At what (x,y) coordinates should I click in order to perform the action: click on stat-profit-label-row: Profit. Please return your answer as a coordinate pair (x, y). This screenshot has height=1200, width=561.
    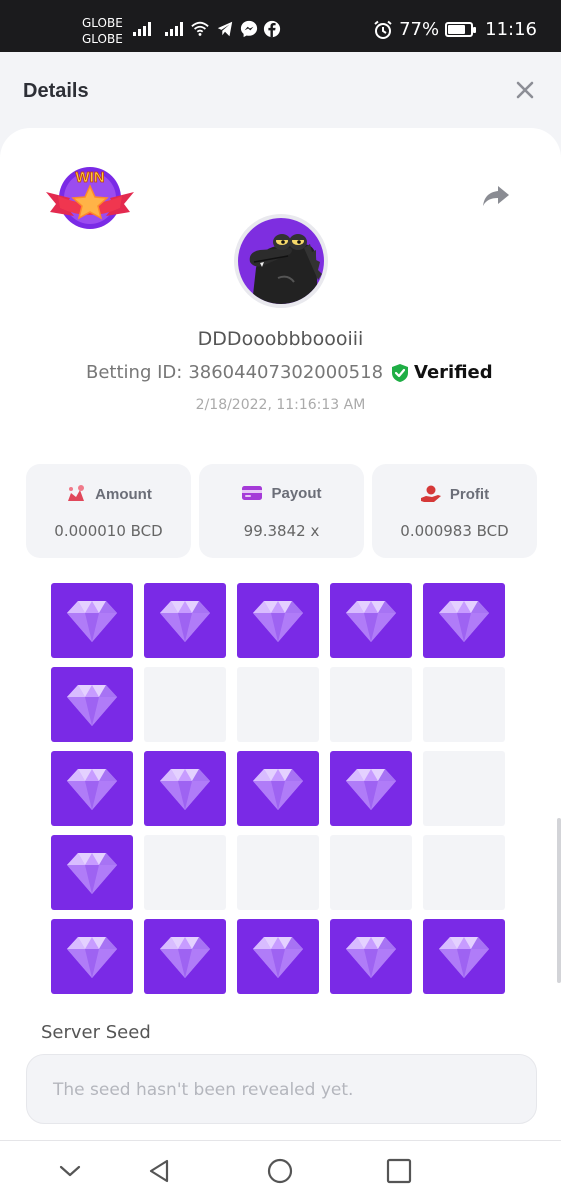
    Looking at the image, I should click on (454, 494).